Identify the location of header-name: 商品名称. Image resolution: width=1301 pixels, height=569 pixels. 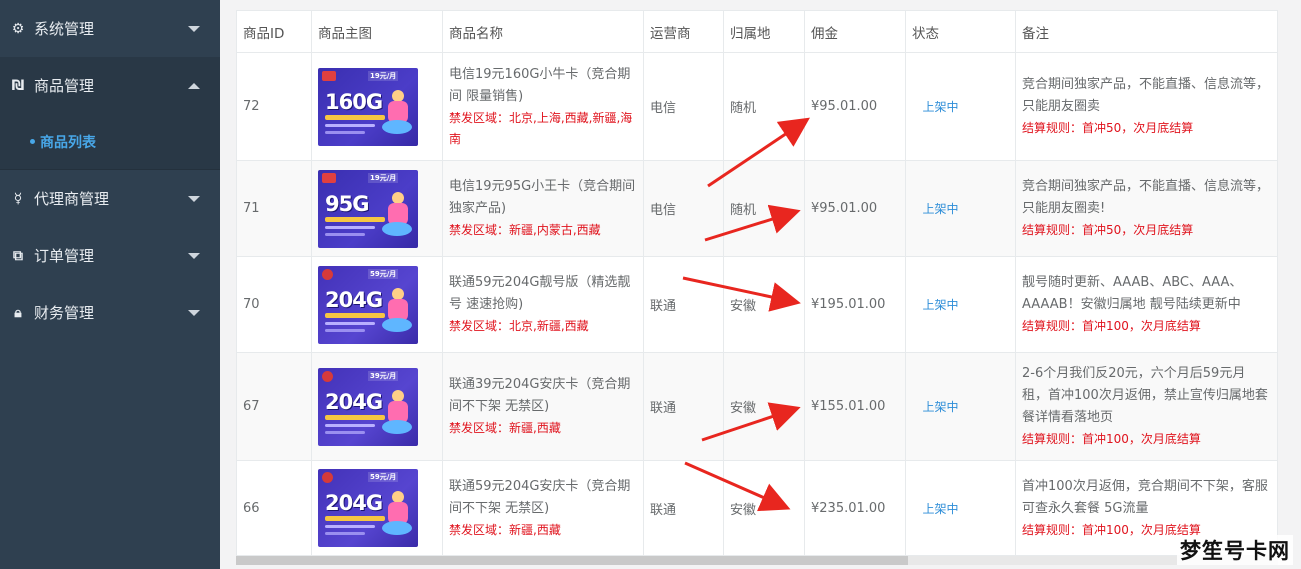
(542, 31).